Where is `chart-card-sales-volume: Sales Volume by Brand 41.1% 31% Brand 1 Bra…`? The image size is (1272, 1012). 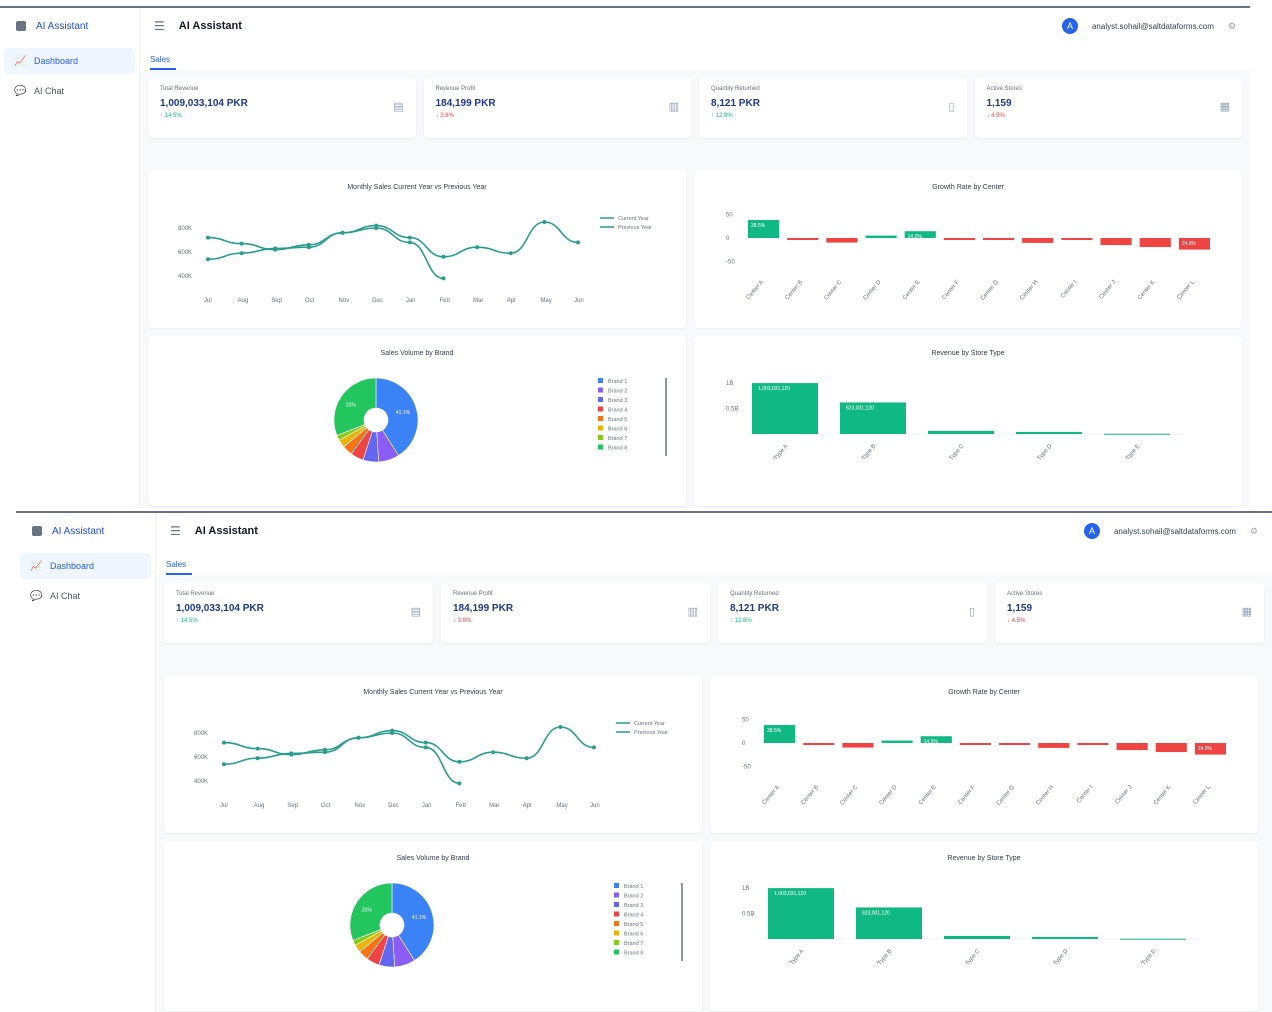 chart-card-sales-volume: Sales Volume by Brand 41.1% 31% Brand 1 Bra… is located at coordinates (433, 926).